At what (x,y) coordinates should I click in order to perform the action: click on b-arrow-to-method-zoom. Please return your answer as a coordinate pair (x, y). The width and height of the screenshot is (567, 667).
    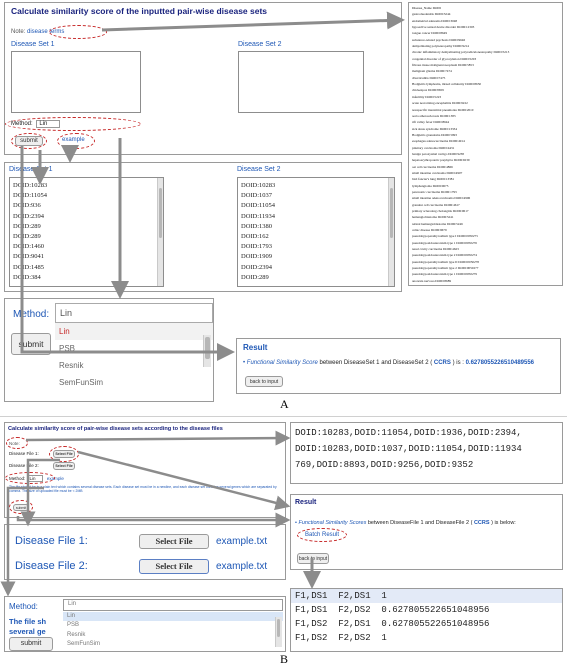
    Looking at the image, I should click on (22, 541).